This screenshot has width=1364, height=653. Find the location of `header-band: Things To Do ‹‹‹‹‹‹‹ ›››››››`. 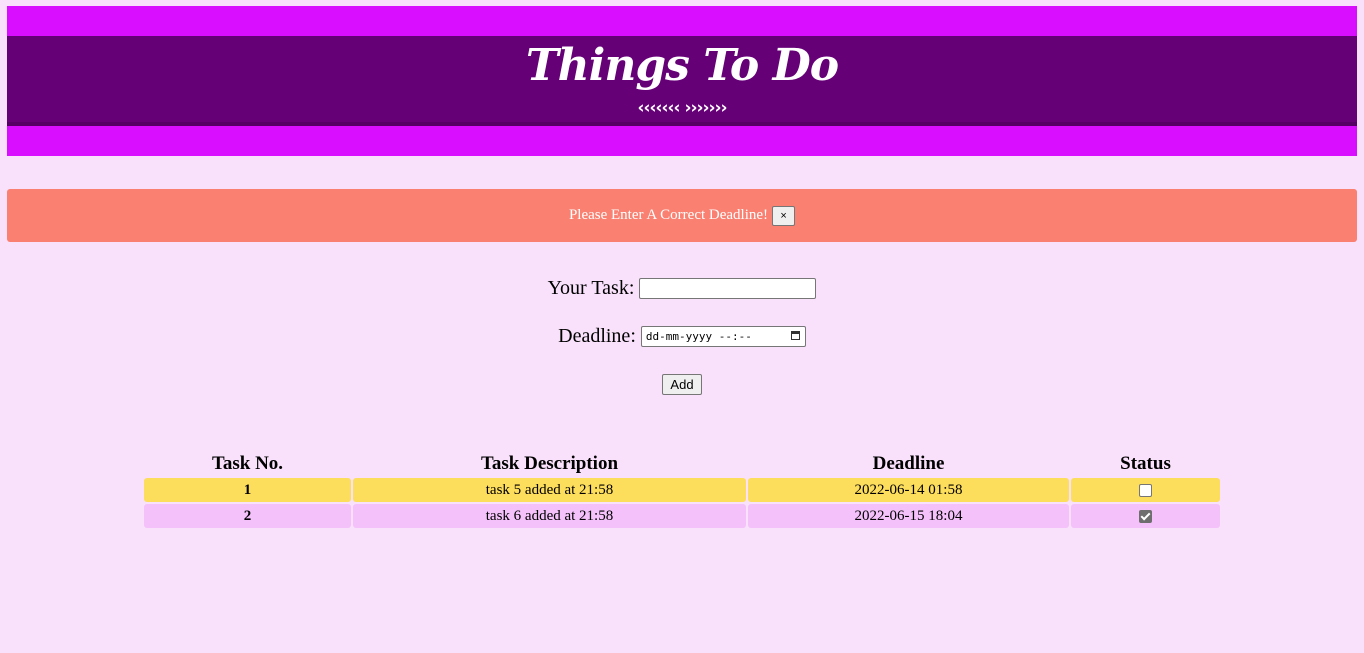

header-band: Things To Do ‹‹‹‹‹‹‹ ››››››› is located at coordinates (682, 81).